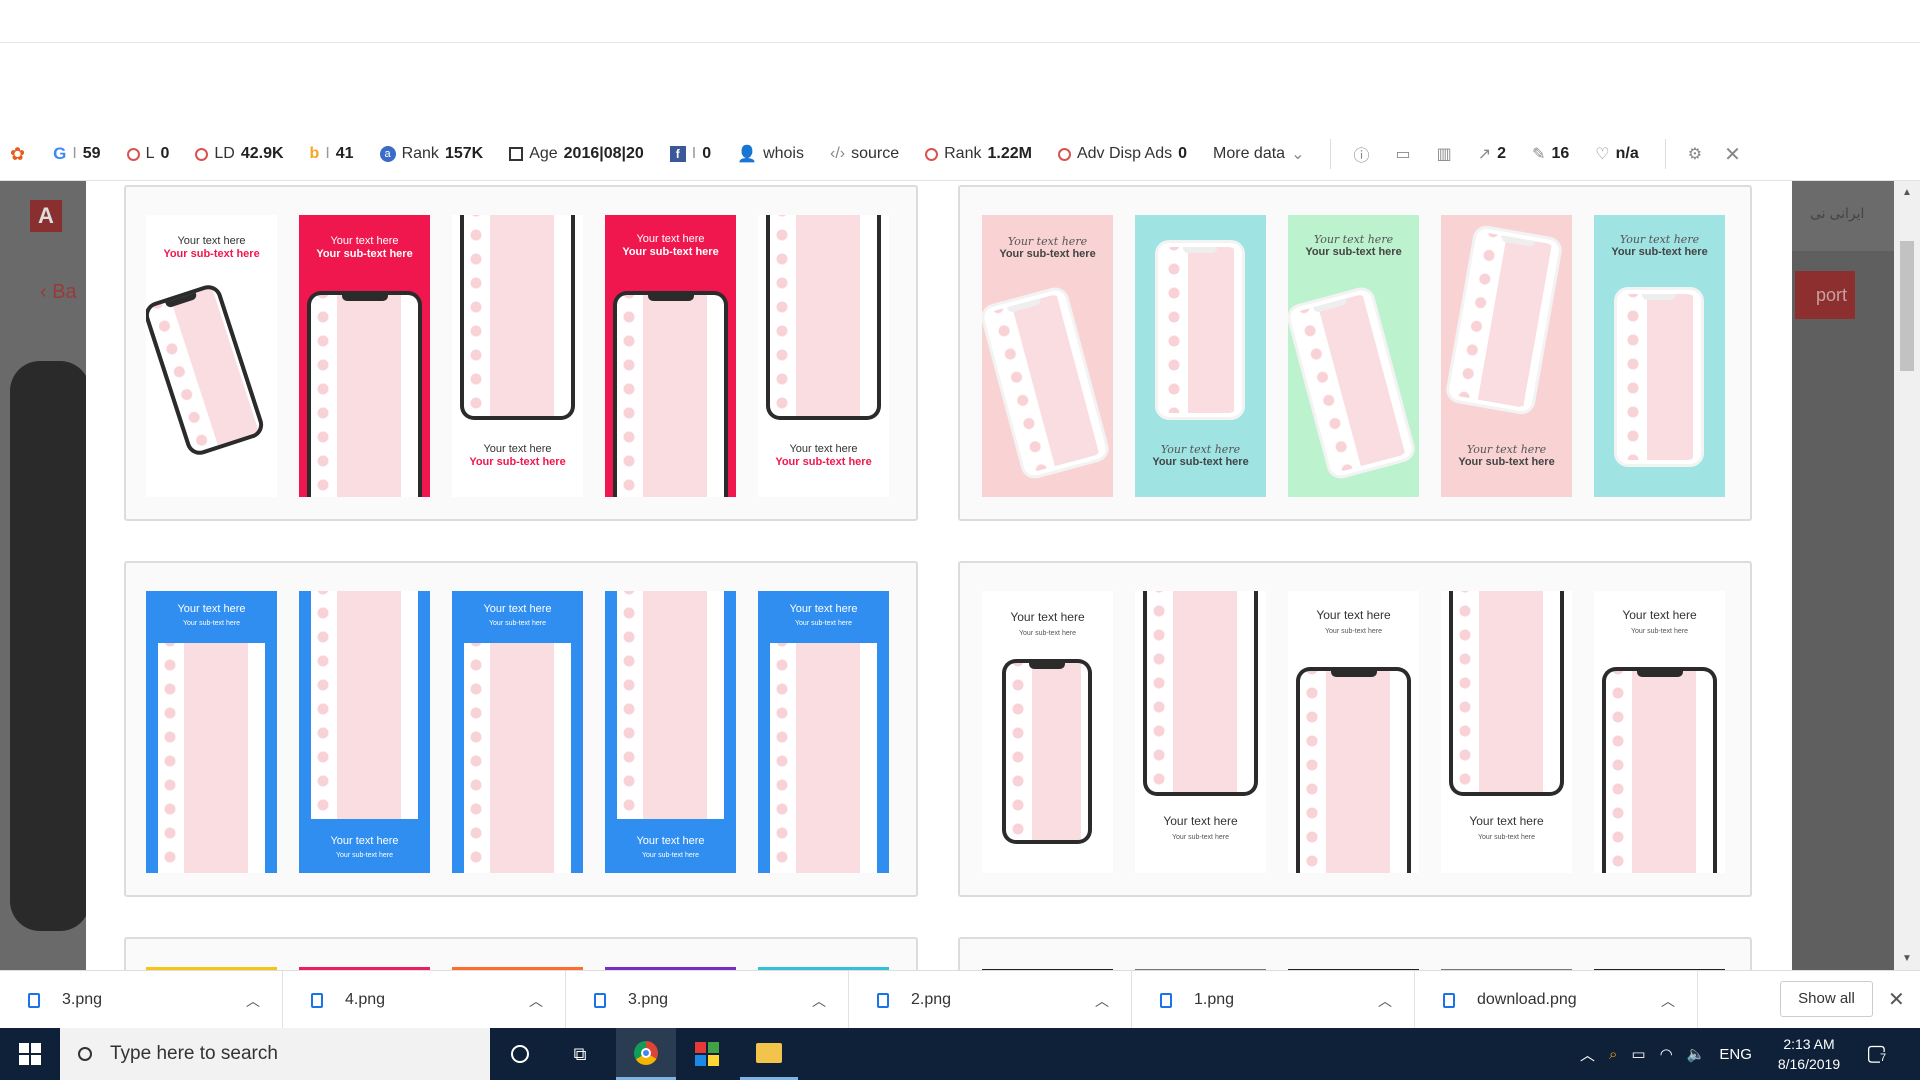 The height and width of the screenshot is (1080, 1920). What do you see at coordinates (424, 1000) in the screenshot?
I see `download-item: 4.png ︿` at bounding box center [424, 1000].